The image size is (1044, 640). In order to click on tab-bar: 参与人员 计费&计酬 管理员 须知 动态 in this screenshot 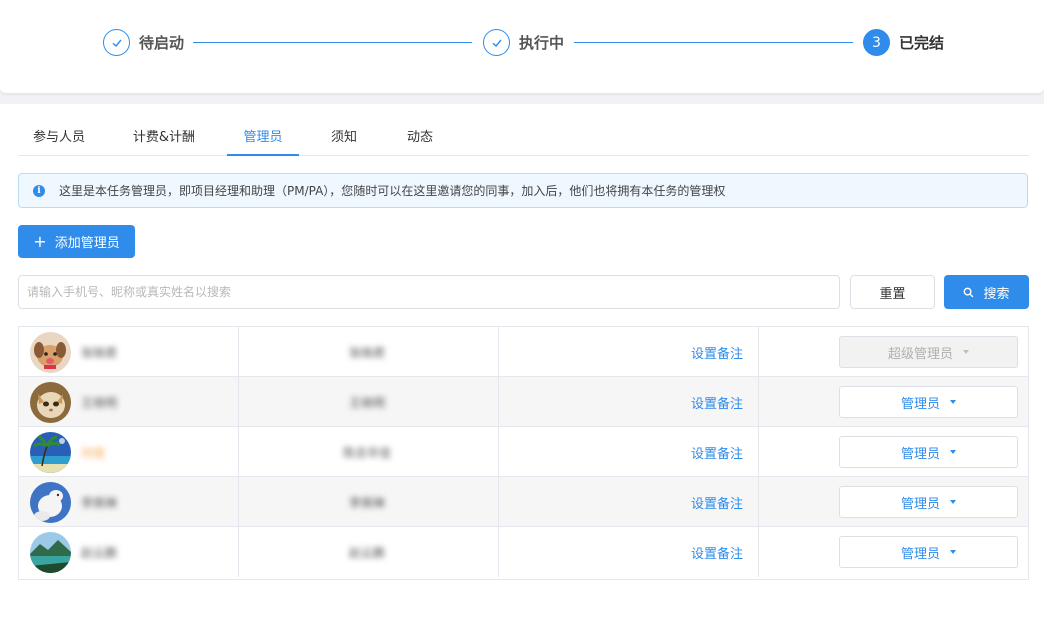, I will do `click(523, 140)`.